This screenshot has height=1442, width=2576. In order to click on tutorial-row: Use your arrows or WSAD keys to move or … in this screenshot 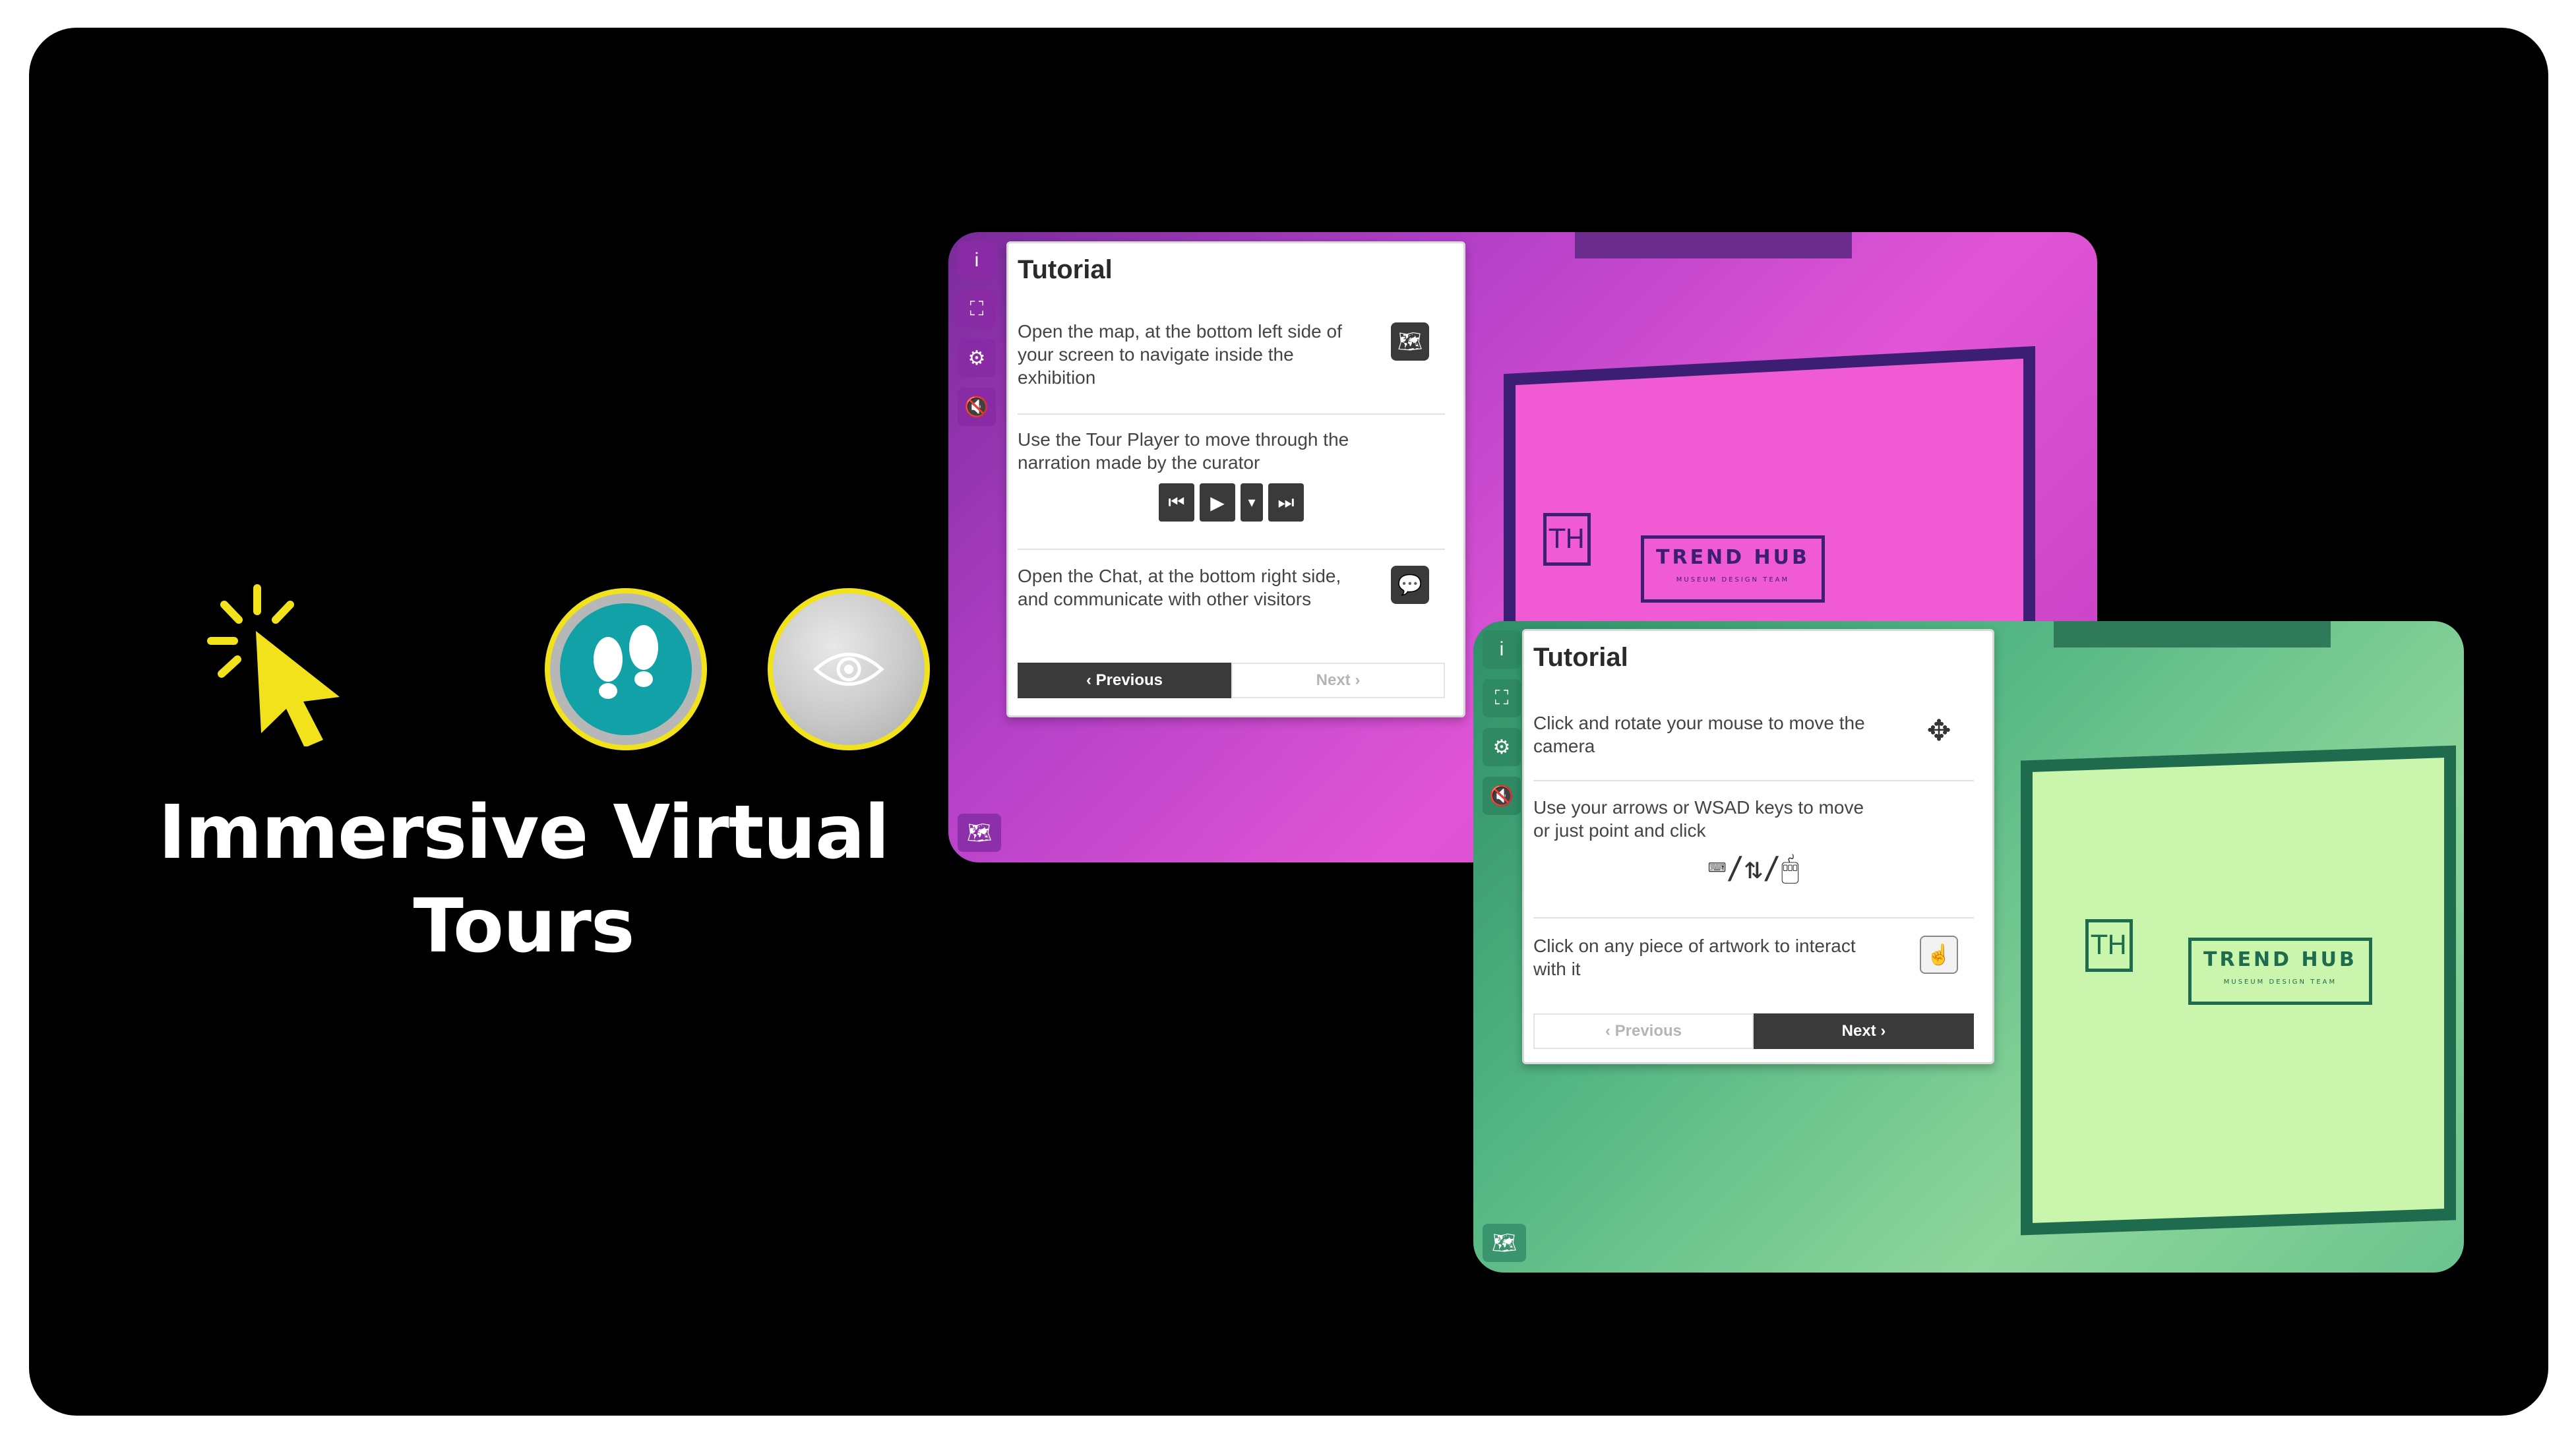, I will do `click(1753, 849)`.